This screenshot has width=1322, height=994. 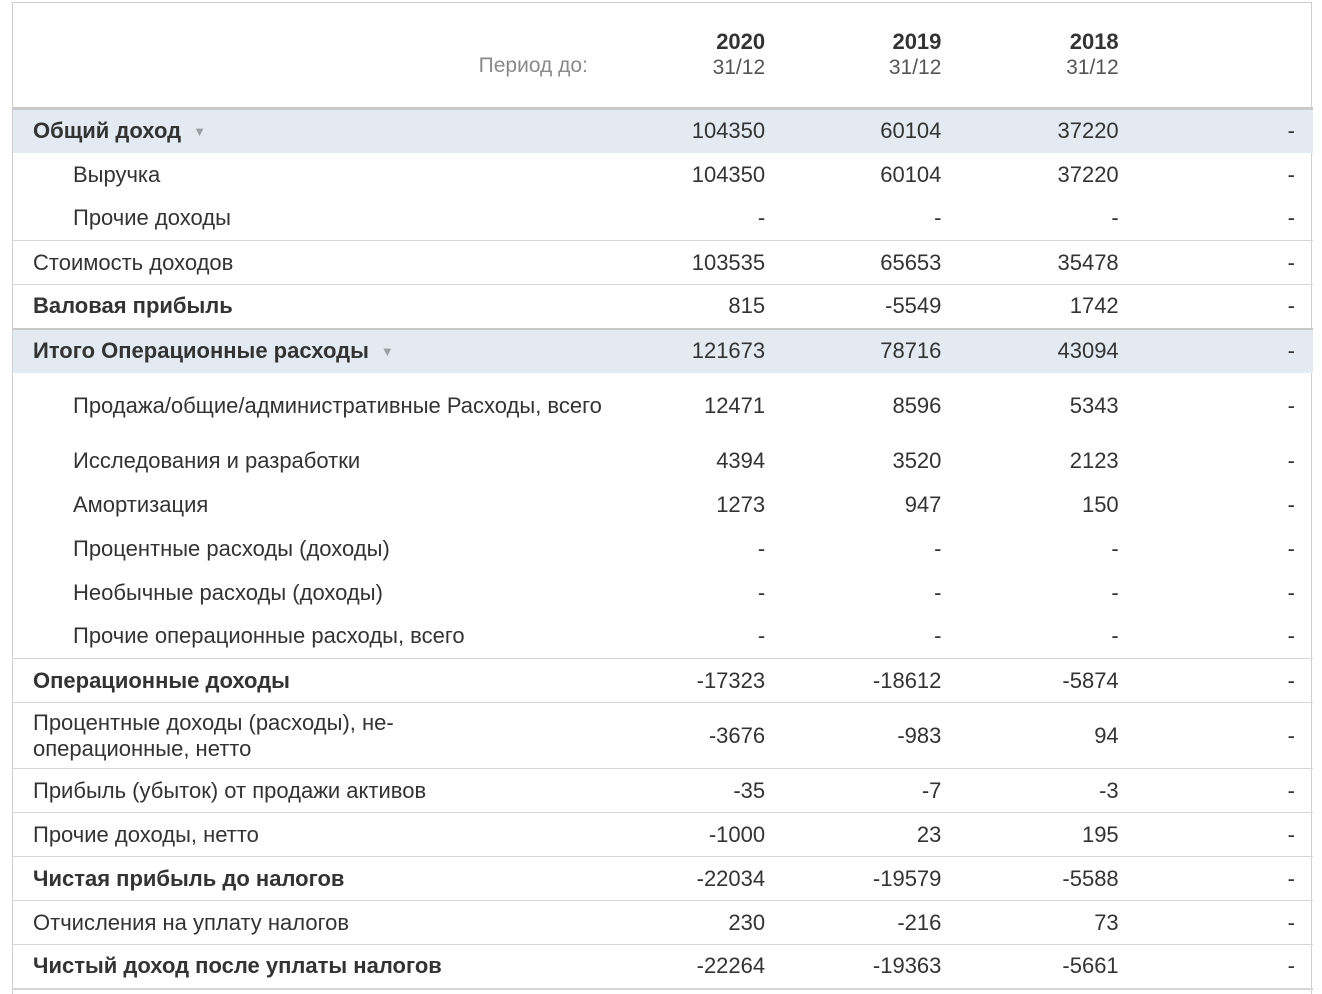 I want to click on table-row: Выручка 104350 60104 37220 -, so click(x=663, y=175).